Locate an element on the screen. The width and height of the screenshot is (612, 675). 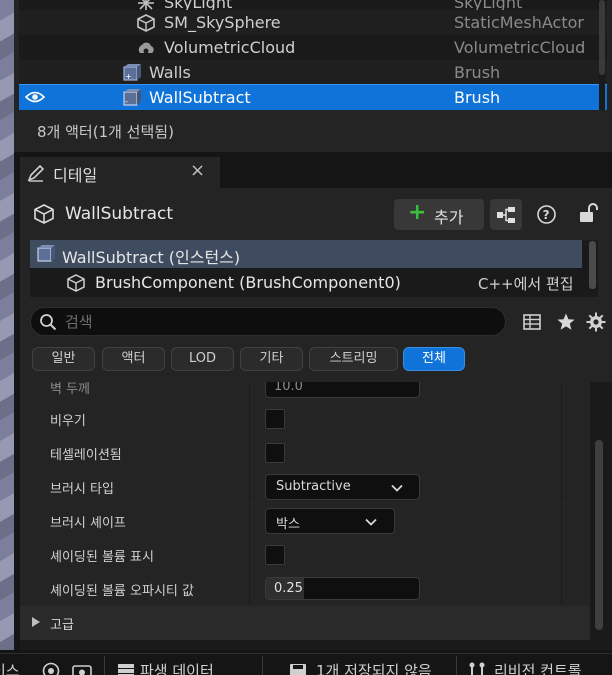
outliner-row-wallsubtract: - WallSubtract Brush is located at coordinates (313, 97).